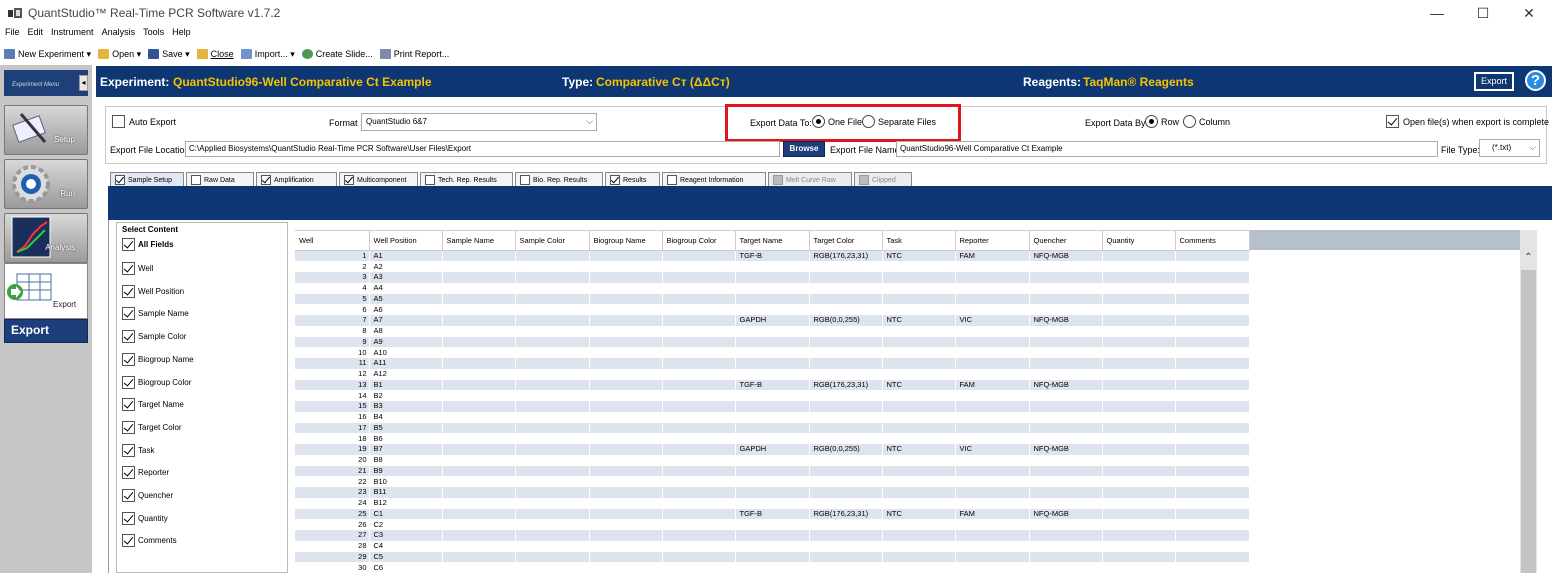  Describe the element at coordinates (772, 374) in the screenshot. I see `table-row: 12 A12` at that location.